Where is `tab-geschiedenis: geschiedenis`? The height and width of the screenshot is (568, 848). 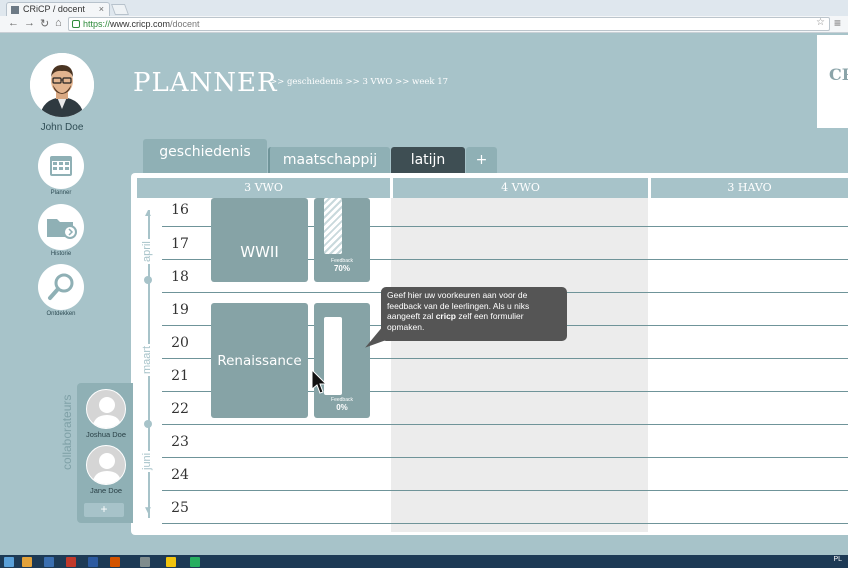
tab-geschiedenis: geschiedenis is located at coordinates (205, 156).